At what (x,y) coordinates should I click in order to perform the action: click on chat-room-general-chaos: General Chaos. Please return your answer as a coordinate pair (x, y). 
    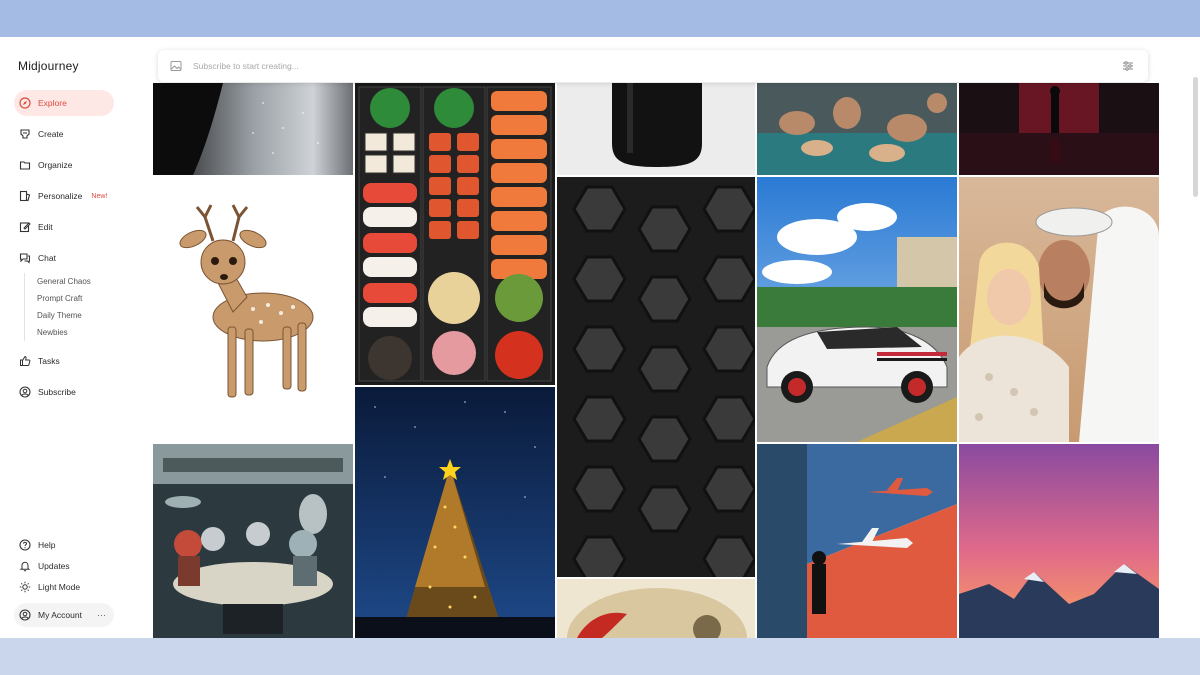
    Looking at the image, I should click on (64, 281).